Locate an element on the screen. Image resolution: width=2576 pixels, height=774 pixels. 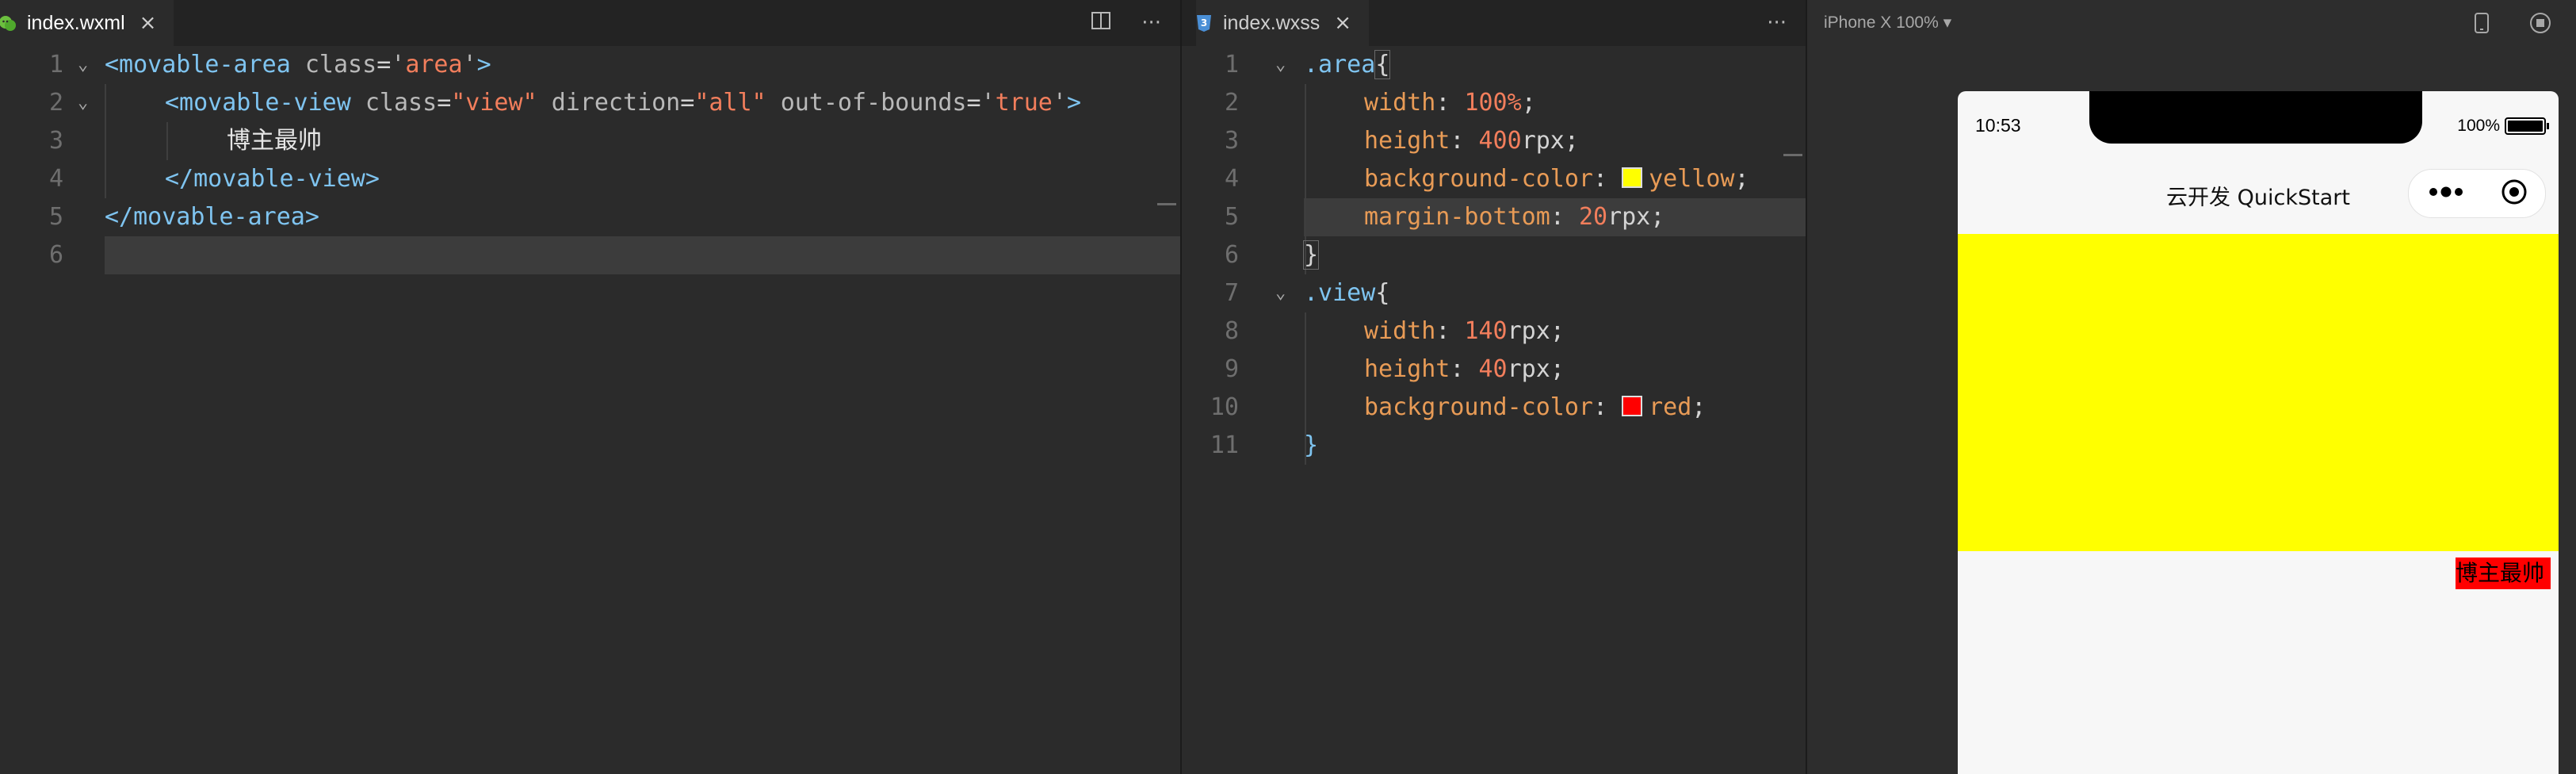
attr-value: "view" is located at coordinates (494, 103).